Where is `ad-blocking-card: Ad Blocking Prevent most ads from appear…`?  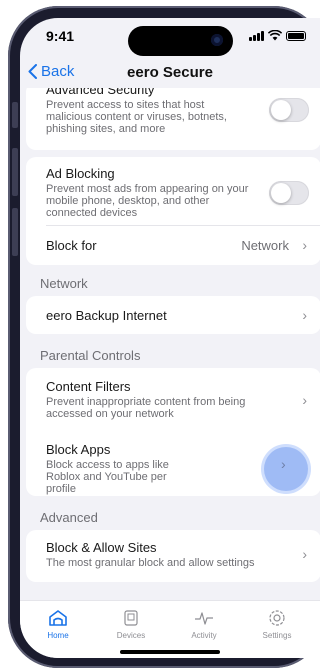
ad-blocking-card: Ad Blocking Prevent most ads from appear… is located at coordinates (173, 211).